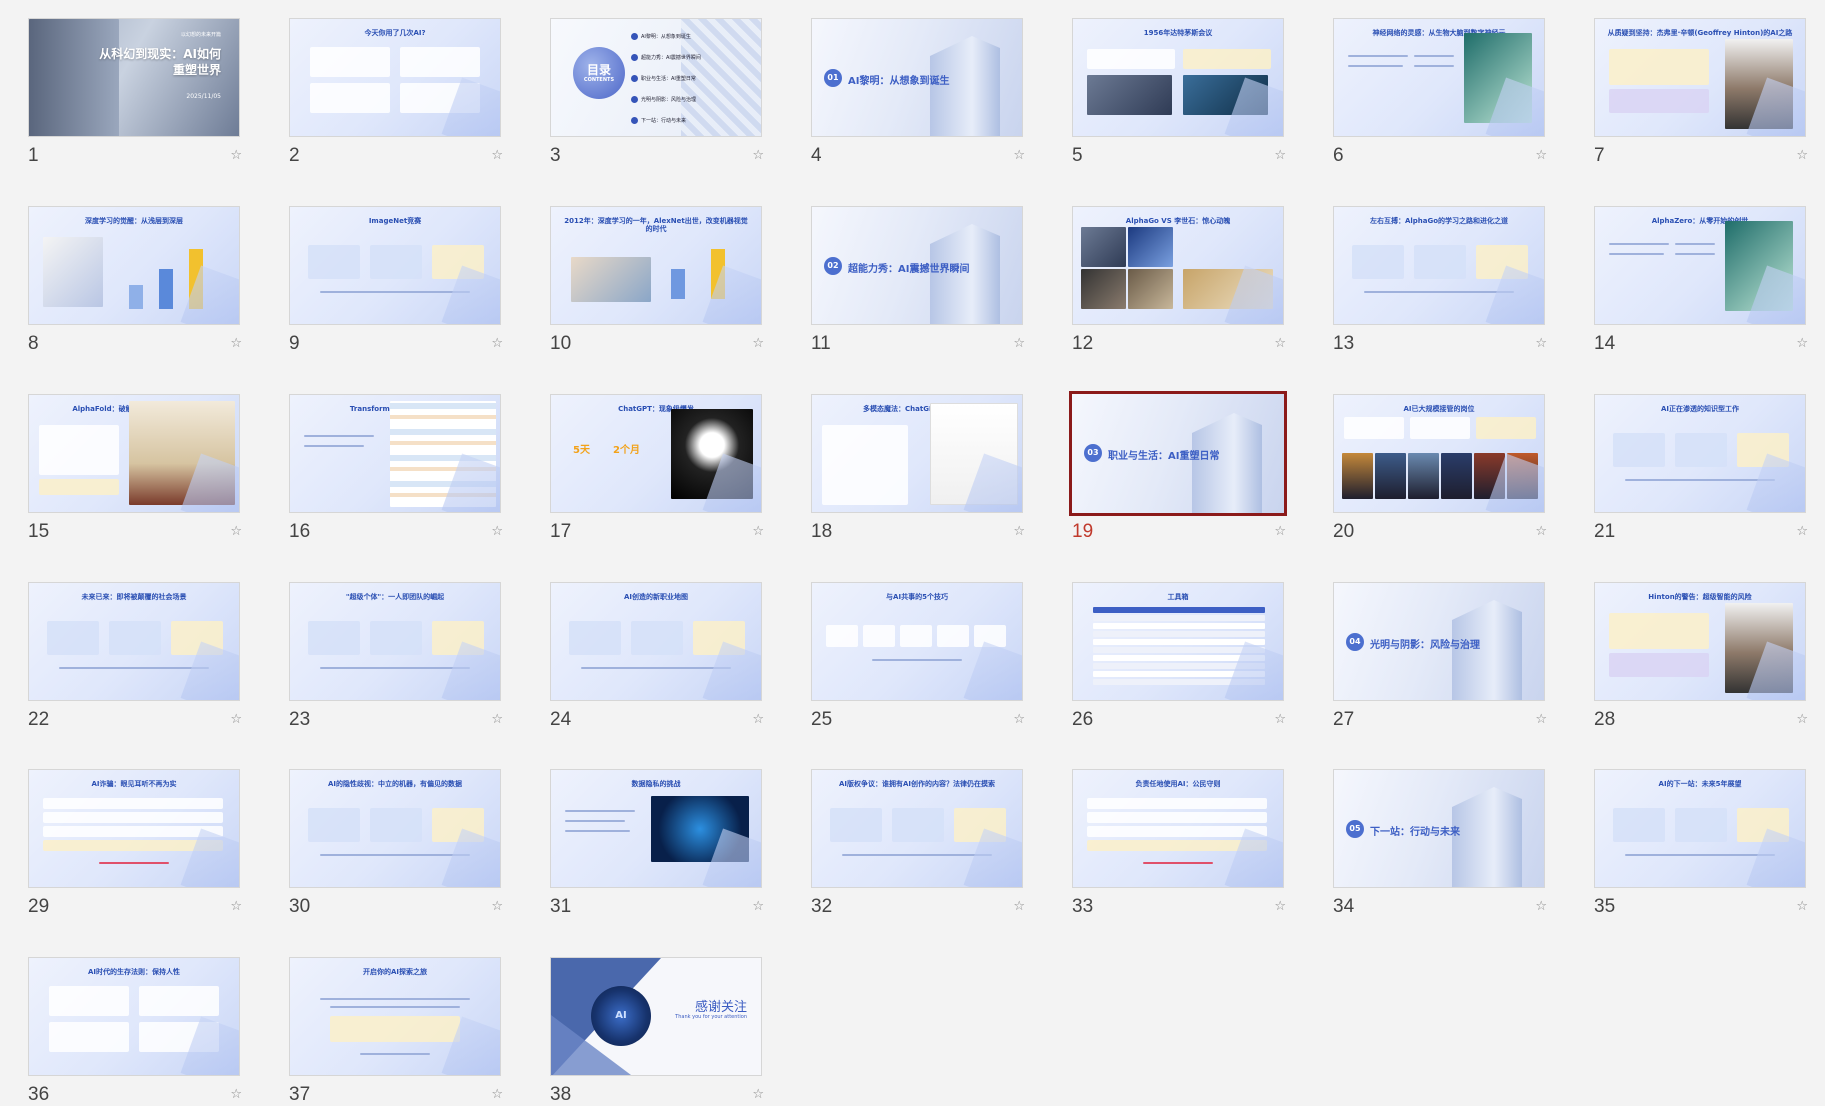 This screenshot has height=1106, width=1825. I want to click on slide-thumbnail-8: 深度学习的觉醒：从浅层到深层 8 ☆, so click(135, 280).